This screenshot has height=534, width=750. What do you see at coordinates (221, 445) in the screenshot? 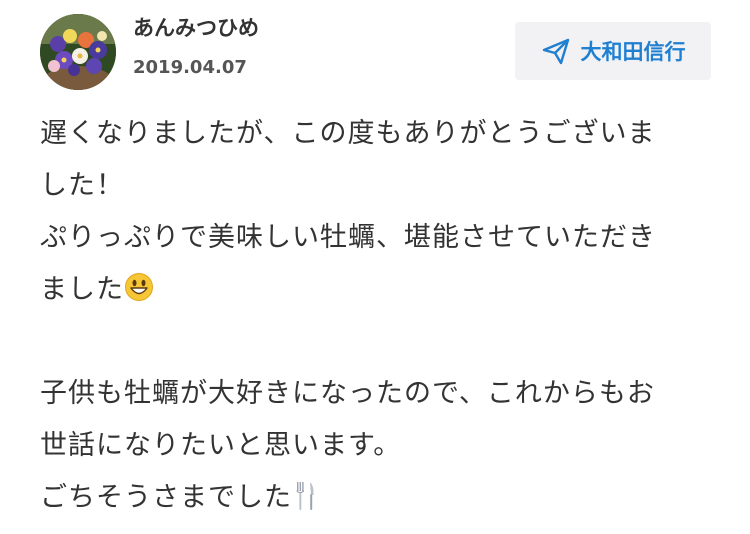
I see `message-line: 世話になりたいと思います。` at bounding box center [221, 445].